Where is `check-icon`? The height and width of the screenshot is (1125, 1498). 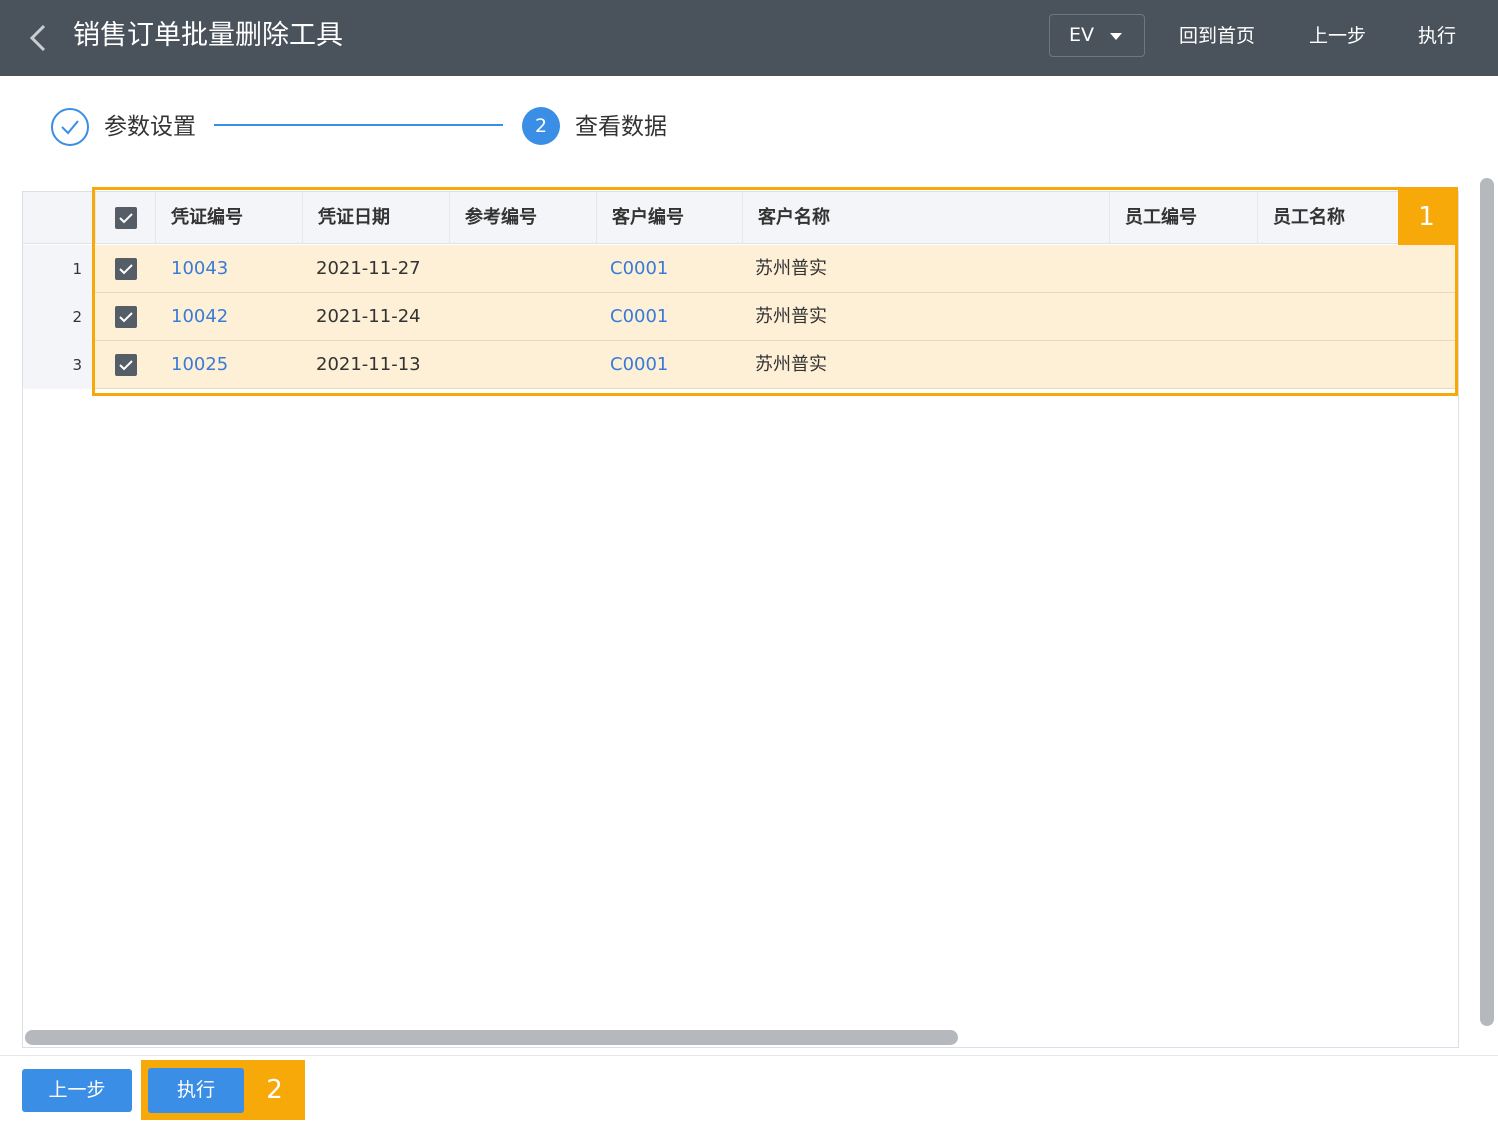 check-icon is located at coordinates (70, 127).